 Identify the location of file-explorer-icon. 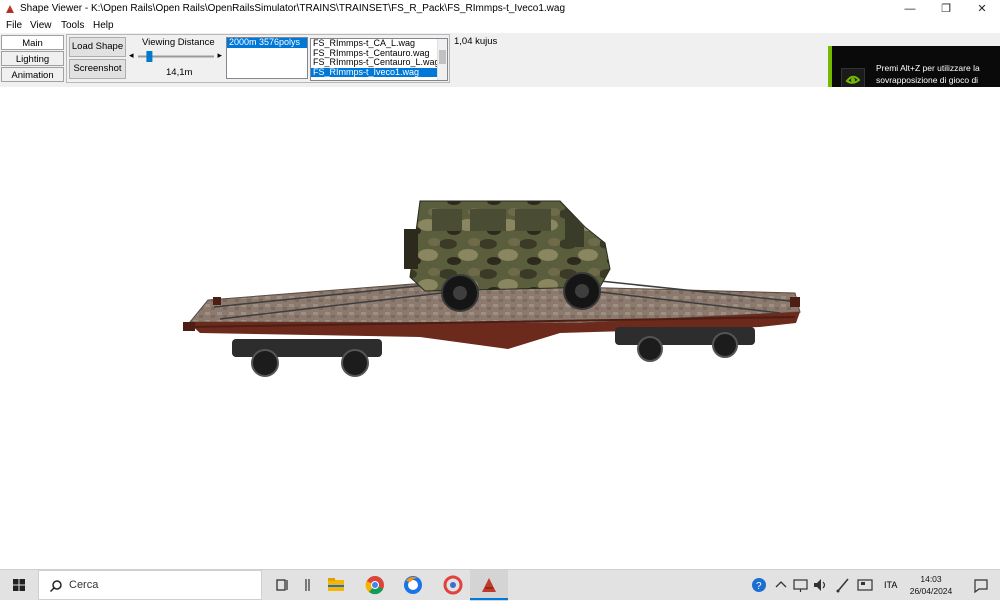
(336, 585).